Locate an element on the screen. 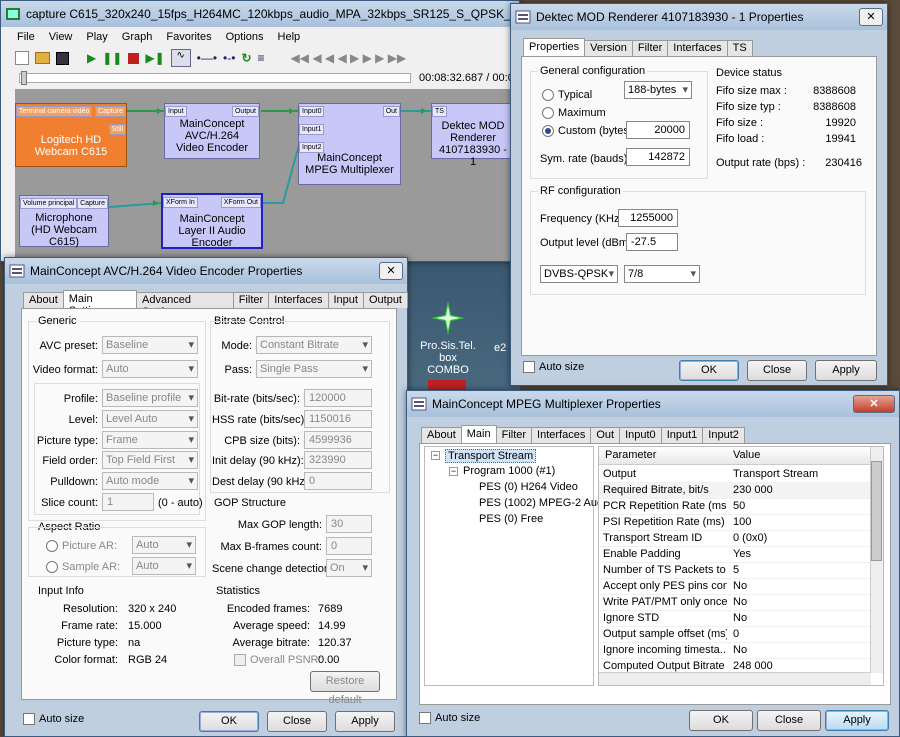 This screenshot has height=737, width=900. custom-bytes-input: 20000 is located at coordinates (658, 130).